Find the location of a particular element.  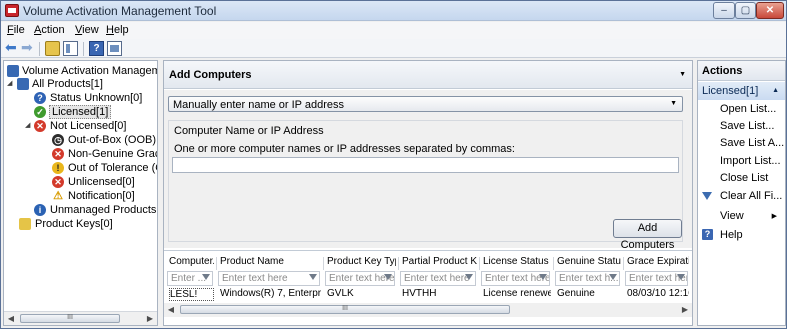

back-arrow-icon: ⬅ is located at coordinates (12, 48).